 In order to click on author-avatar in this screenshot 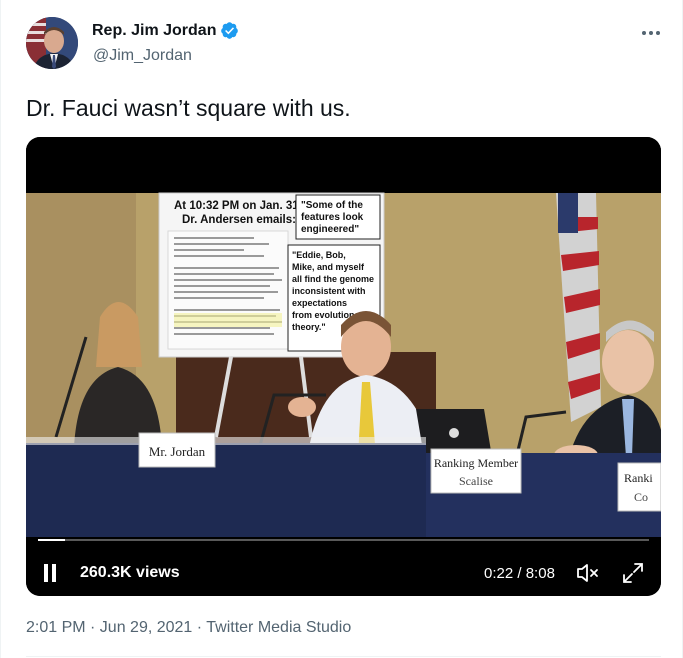, I will do `click(52, 43)`.